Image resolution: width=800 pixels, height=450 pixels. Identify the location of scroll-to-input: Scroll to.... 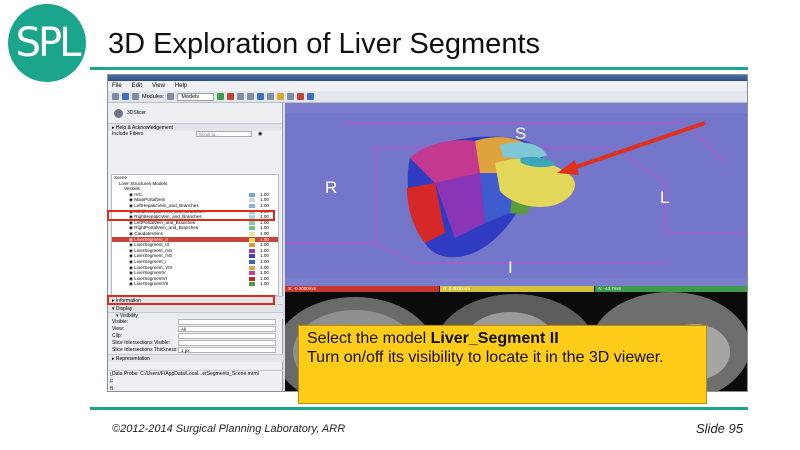
(224, 134).